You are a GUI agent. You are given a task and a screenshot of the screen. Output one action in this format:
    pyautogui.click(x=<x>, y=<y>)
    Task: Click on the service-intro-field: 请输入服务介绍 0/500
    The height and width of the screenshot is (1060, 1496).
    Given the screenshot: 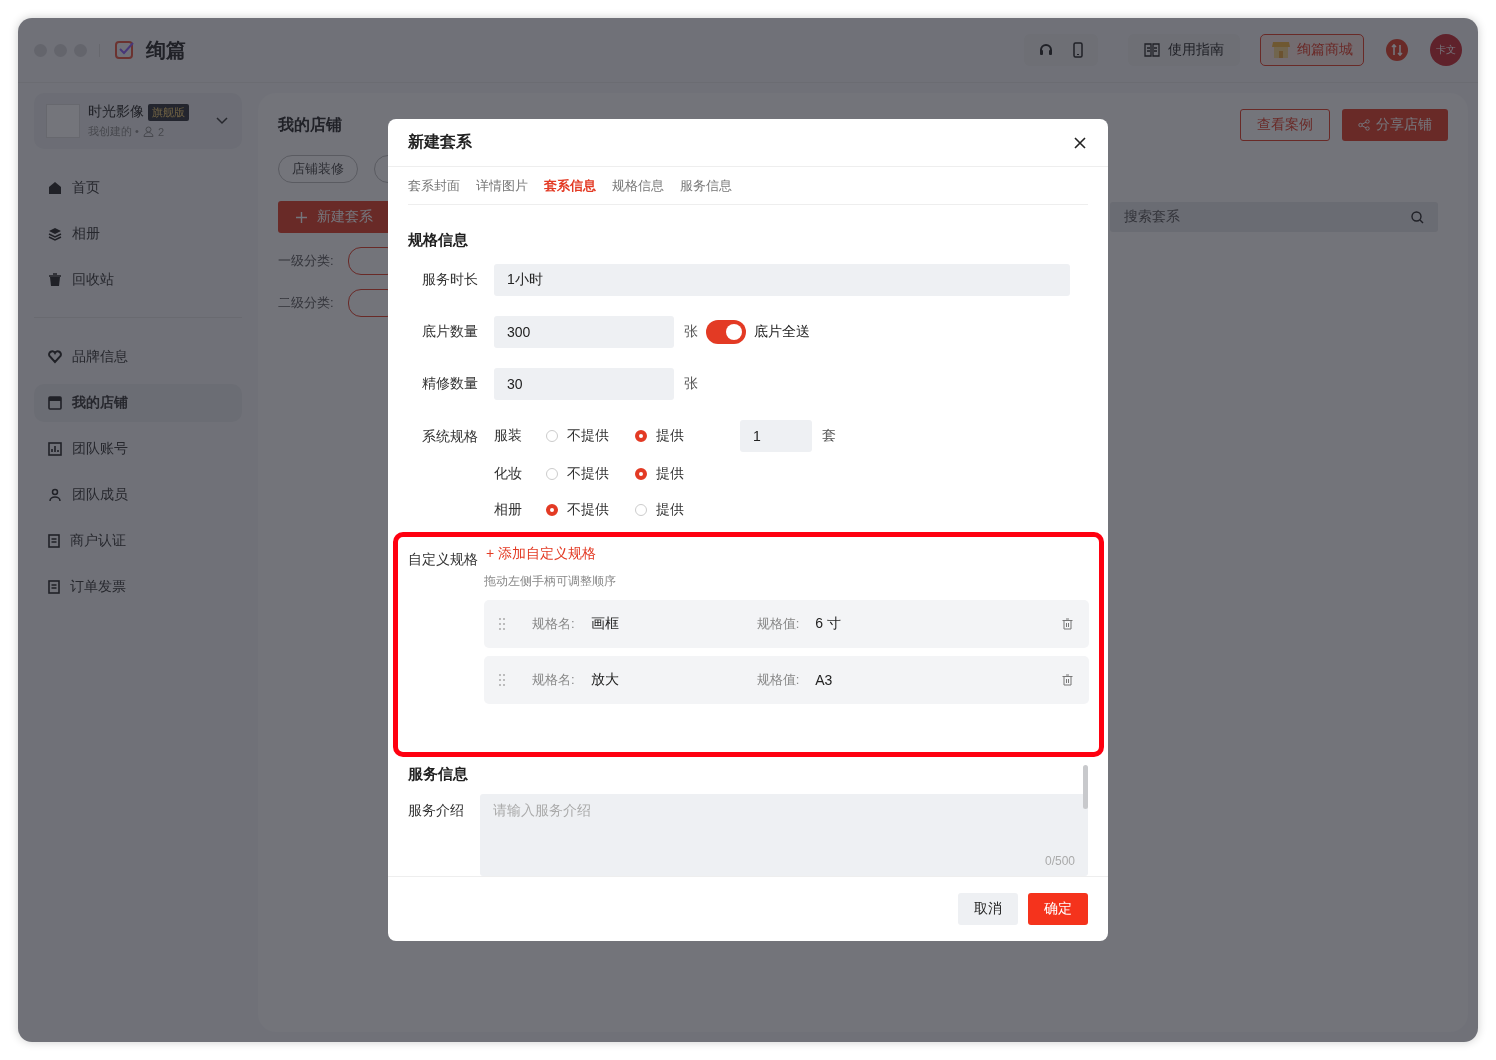 What is the action you would take?
    pyautogui.click(x=784, y=835)
    